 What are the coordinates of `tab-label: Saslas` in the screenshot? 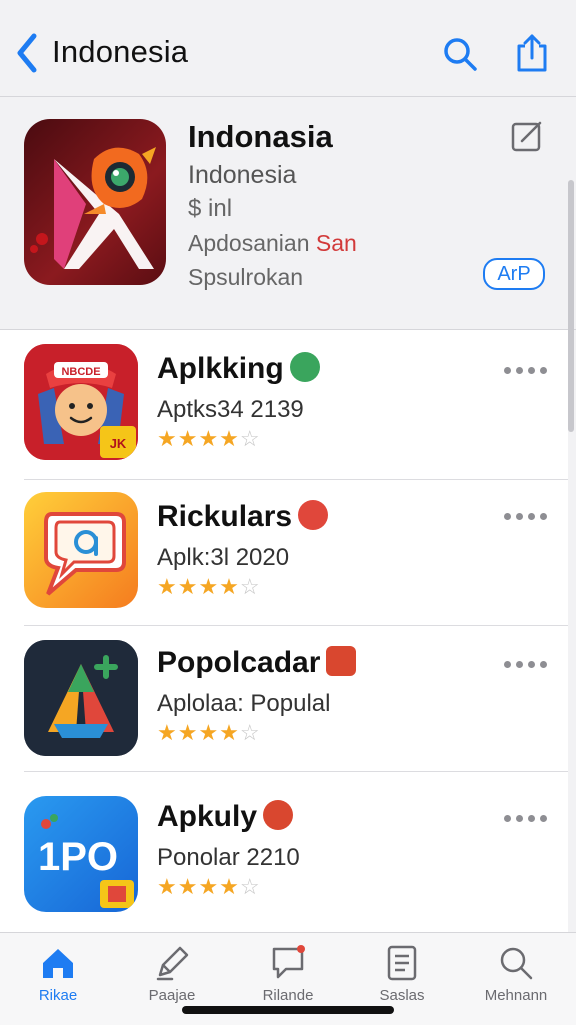 It's located at (402, 995).